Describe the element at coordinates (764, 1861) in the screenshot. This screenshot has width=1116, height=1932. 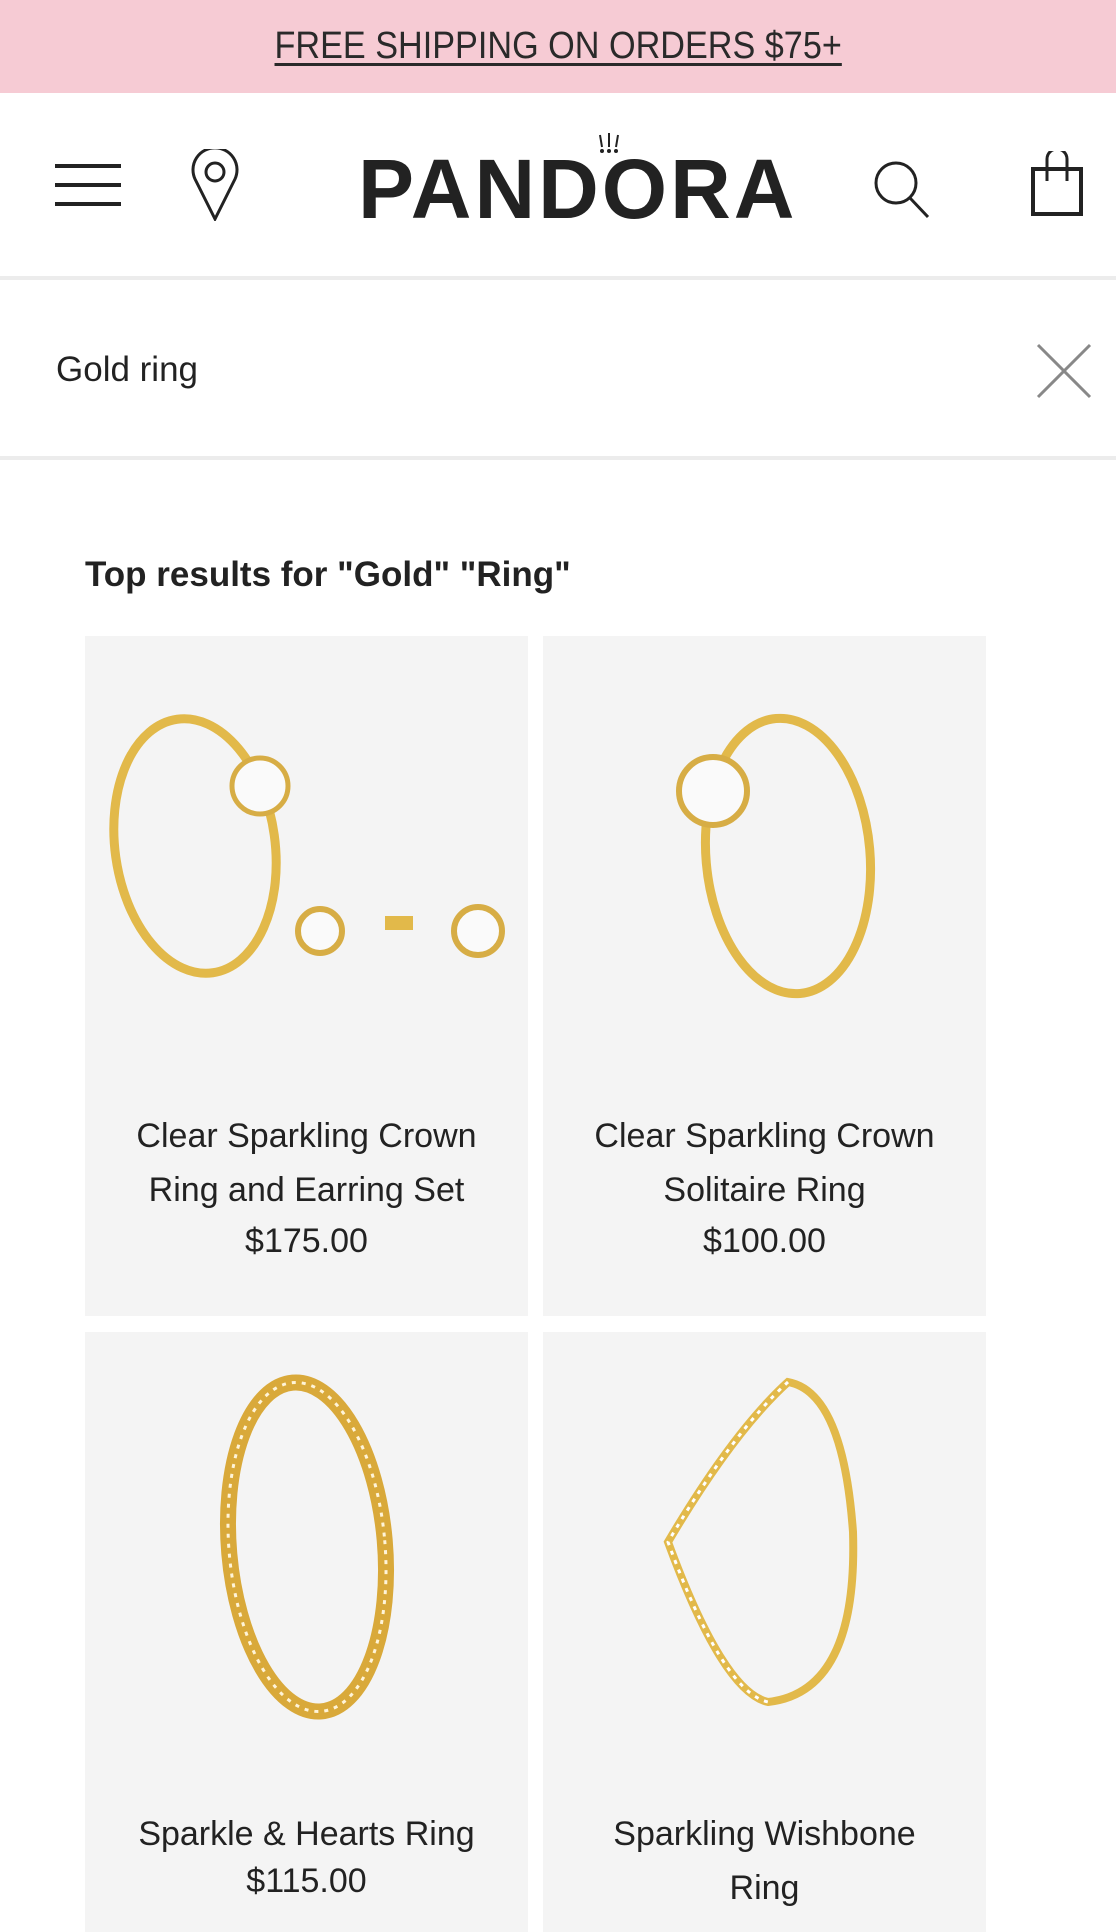
I see `product-title: Sparkling Wishbone Ring` at that location.